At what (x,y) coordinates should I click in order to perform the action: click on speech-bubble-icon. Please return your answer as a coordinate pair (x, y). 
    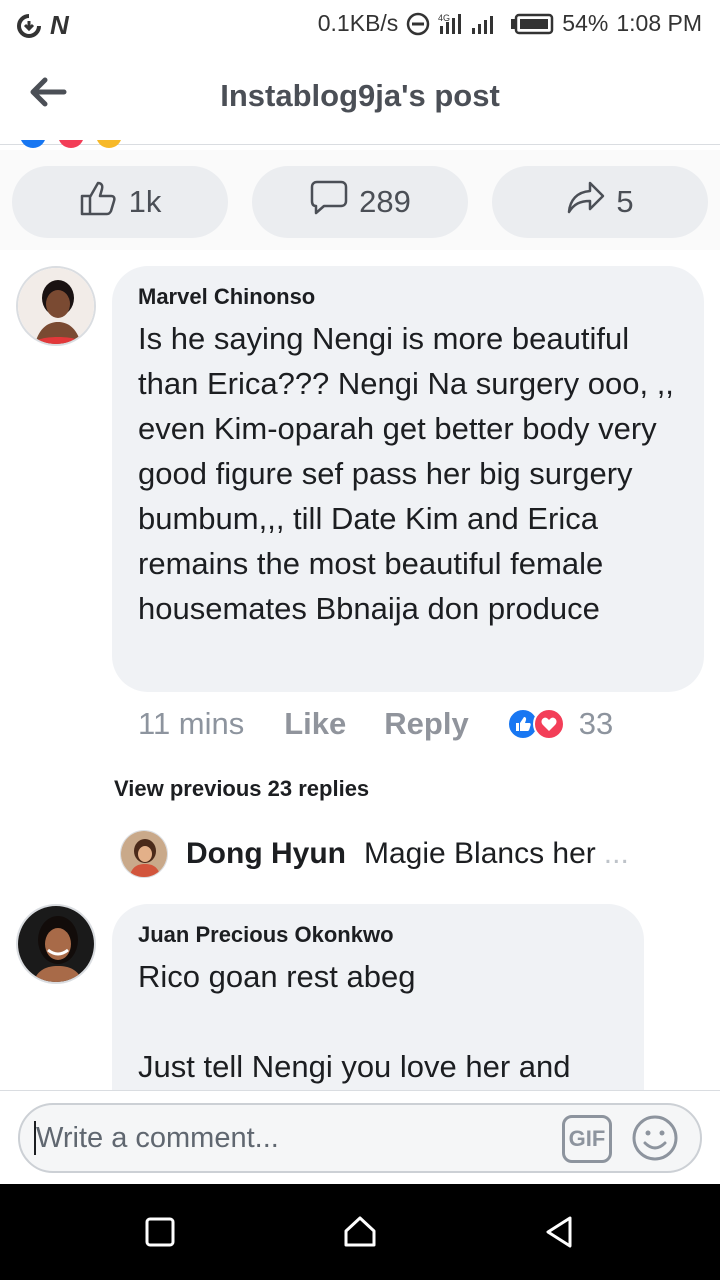
    Looking at the image, I should click on (329, 202).